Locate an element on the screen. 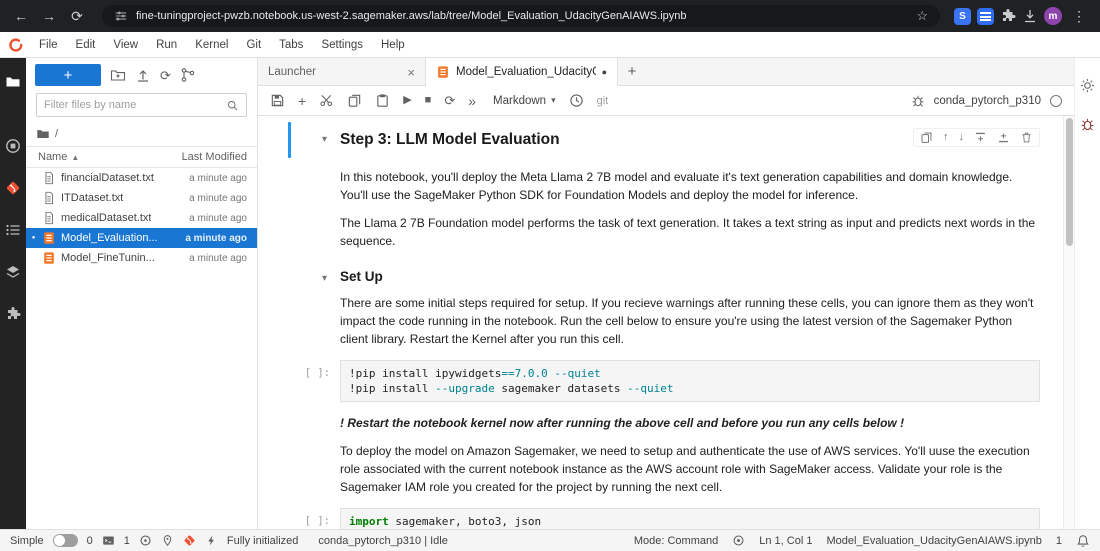 The height and width of the screenshot is (551, 1100). tab-launcher: Launcher × is located at coordinates (342, 72).